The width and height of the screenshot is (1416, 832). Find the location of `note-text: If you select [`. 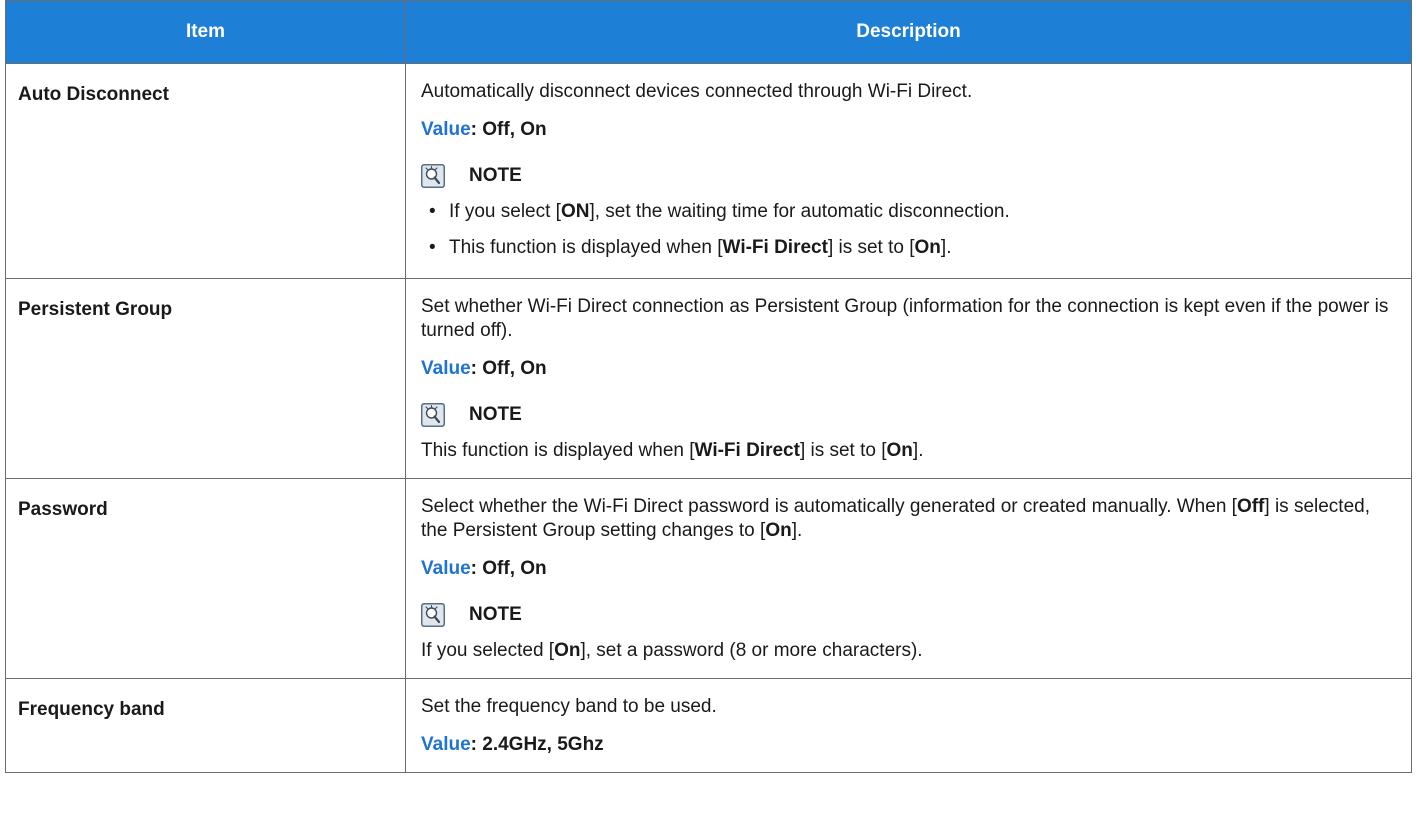

note-text: If you select [ is located at coordinates (505, 211).